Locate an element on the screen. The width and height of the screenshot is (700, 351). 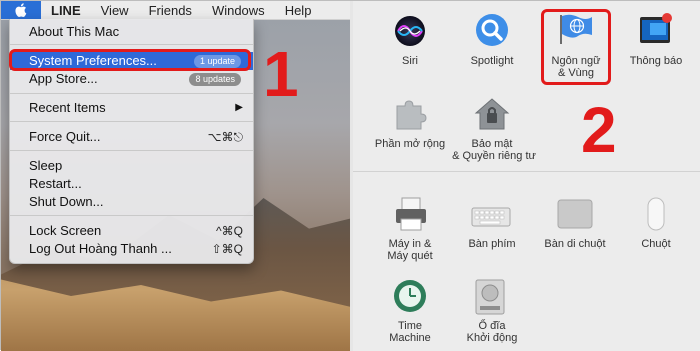
menu-item-app-store: App Store... 8 updates is located at coordinates (131, 79).